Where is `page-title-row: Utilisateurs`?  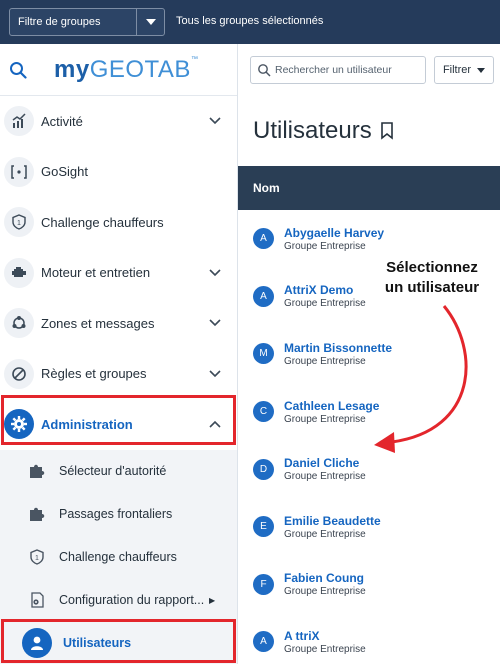 page-title-row: Utilisateurs is located at coordinates (369, 131).